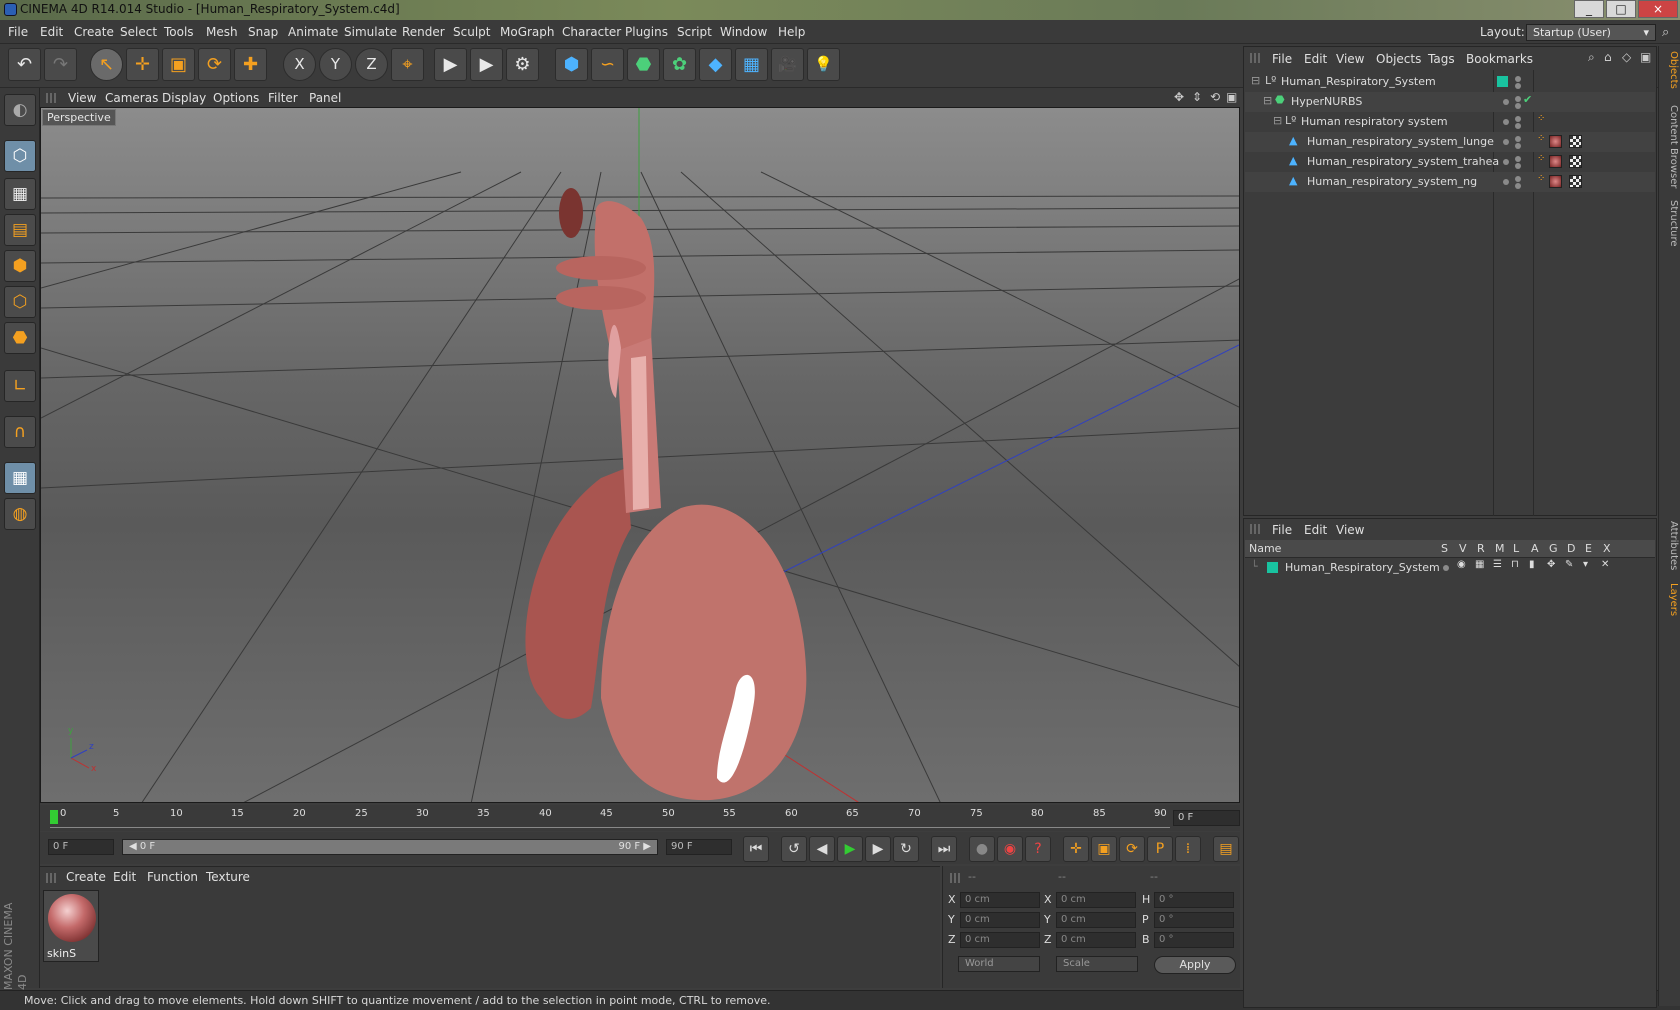 This screenshot has height=1010, width=1680. Describe the element at coordinates (1096, 920) in the screenshot. I see `size-y-field: 0 cm` at that location.